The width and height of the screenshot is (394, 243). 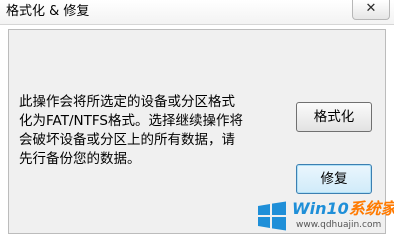 I want to click on watermark: Win10系统家园 www.qdhuajin.com, so click(x=325, y=217).